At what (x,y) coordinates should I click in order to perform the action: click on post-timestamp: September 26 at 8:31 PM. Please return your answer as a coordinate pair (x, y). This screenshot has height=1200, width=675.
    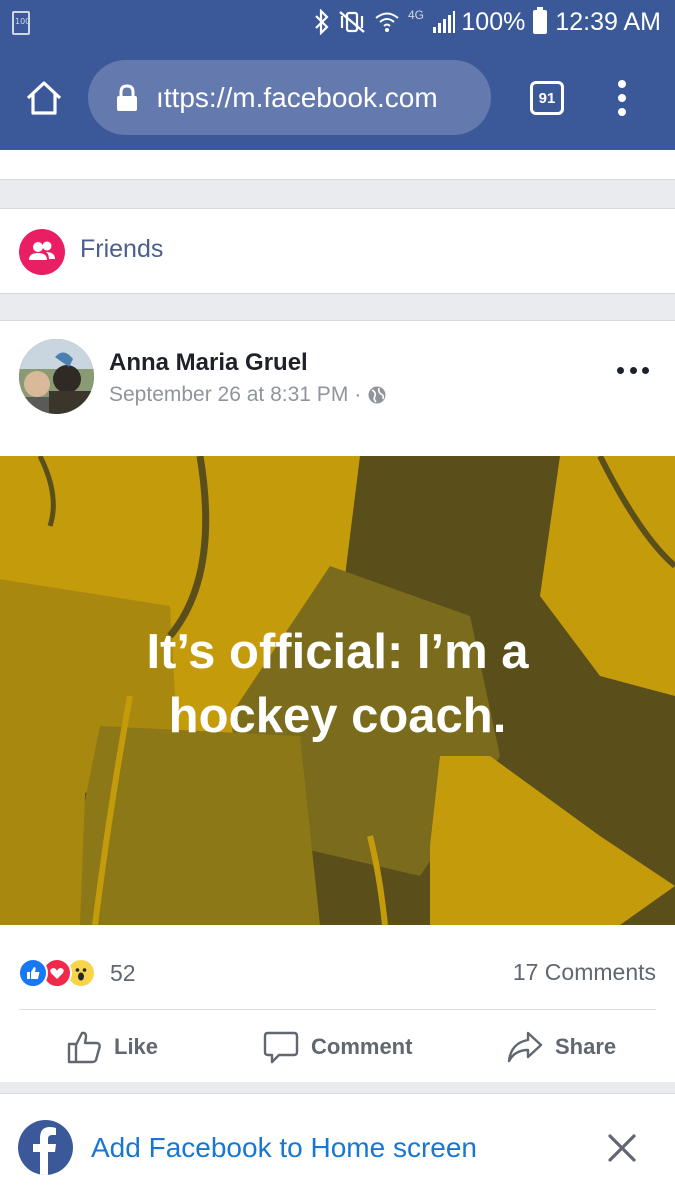
    Looking at the image, I should click on (228, 395).